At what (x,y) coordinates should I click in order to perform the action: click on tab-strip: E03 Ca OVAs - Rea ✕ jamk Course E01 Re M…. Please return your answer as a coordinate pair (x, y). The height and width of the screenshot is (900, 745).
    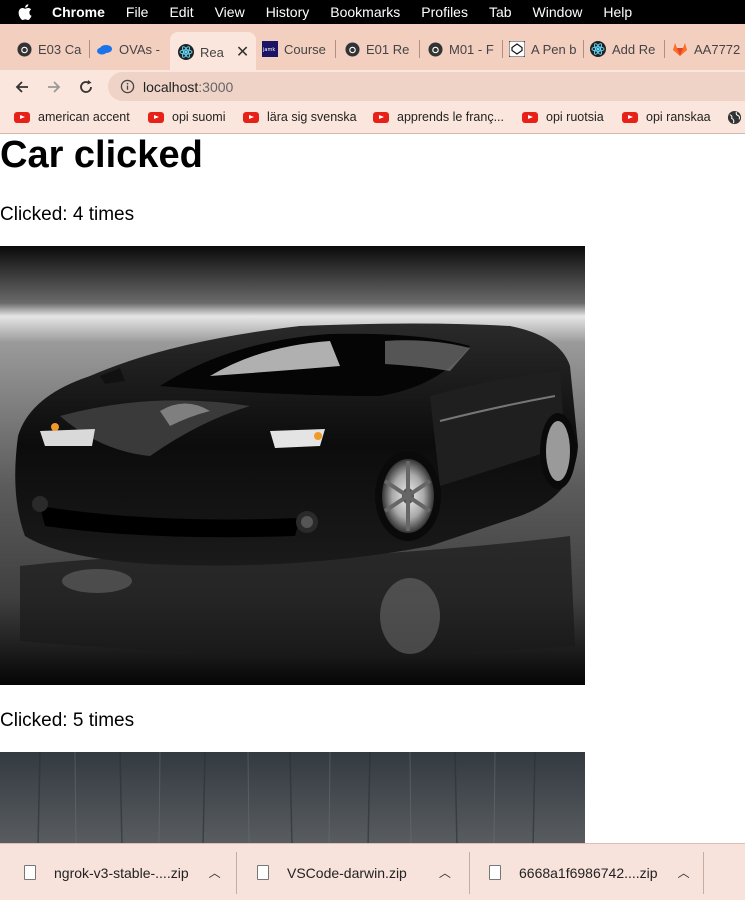
    Looking at the image, I should click on (372, 47).